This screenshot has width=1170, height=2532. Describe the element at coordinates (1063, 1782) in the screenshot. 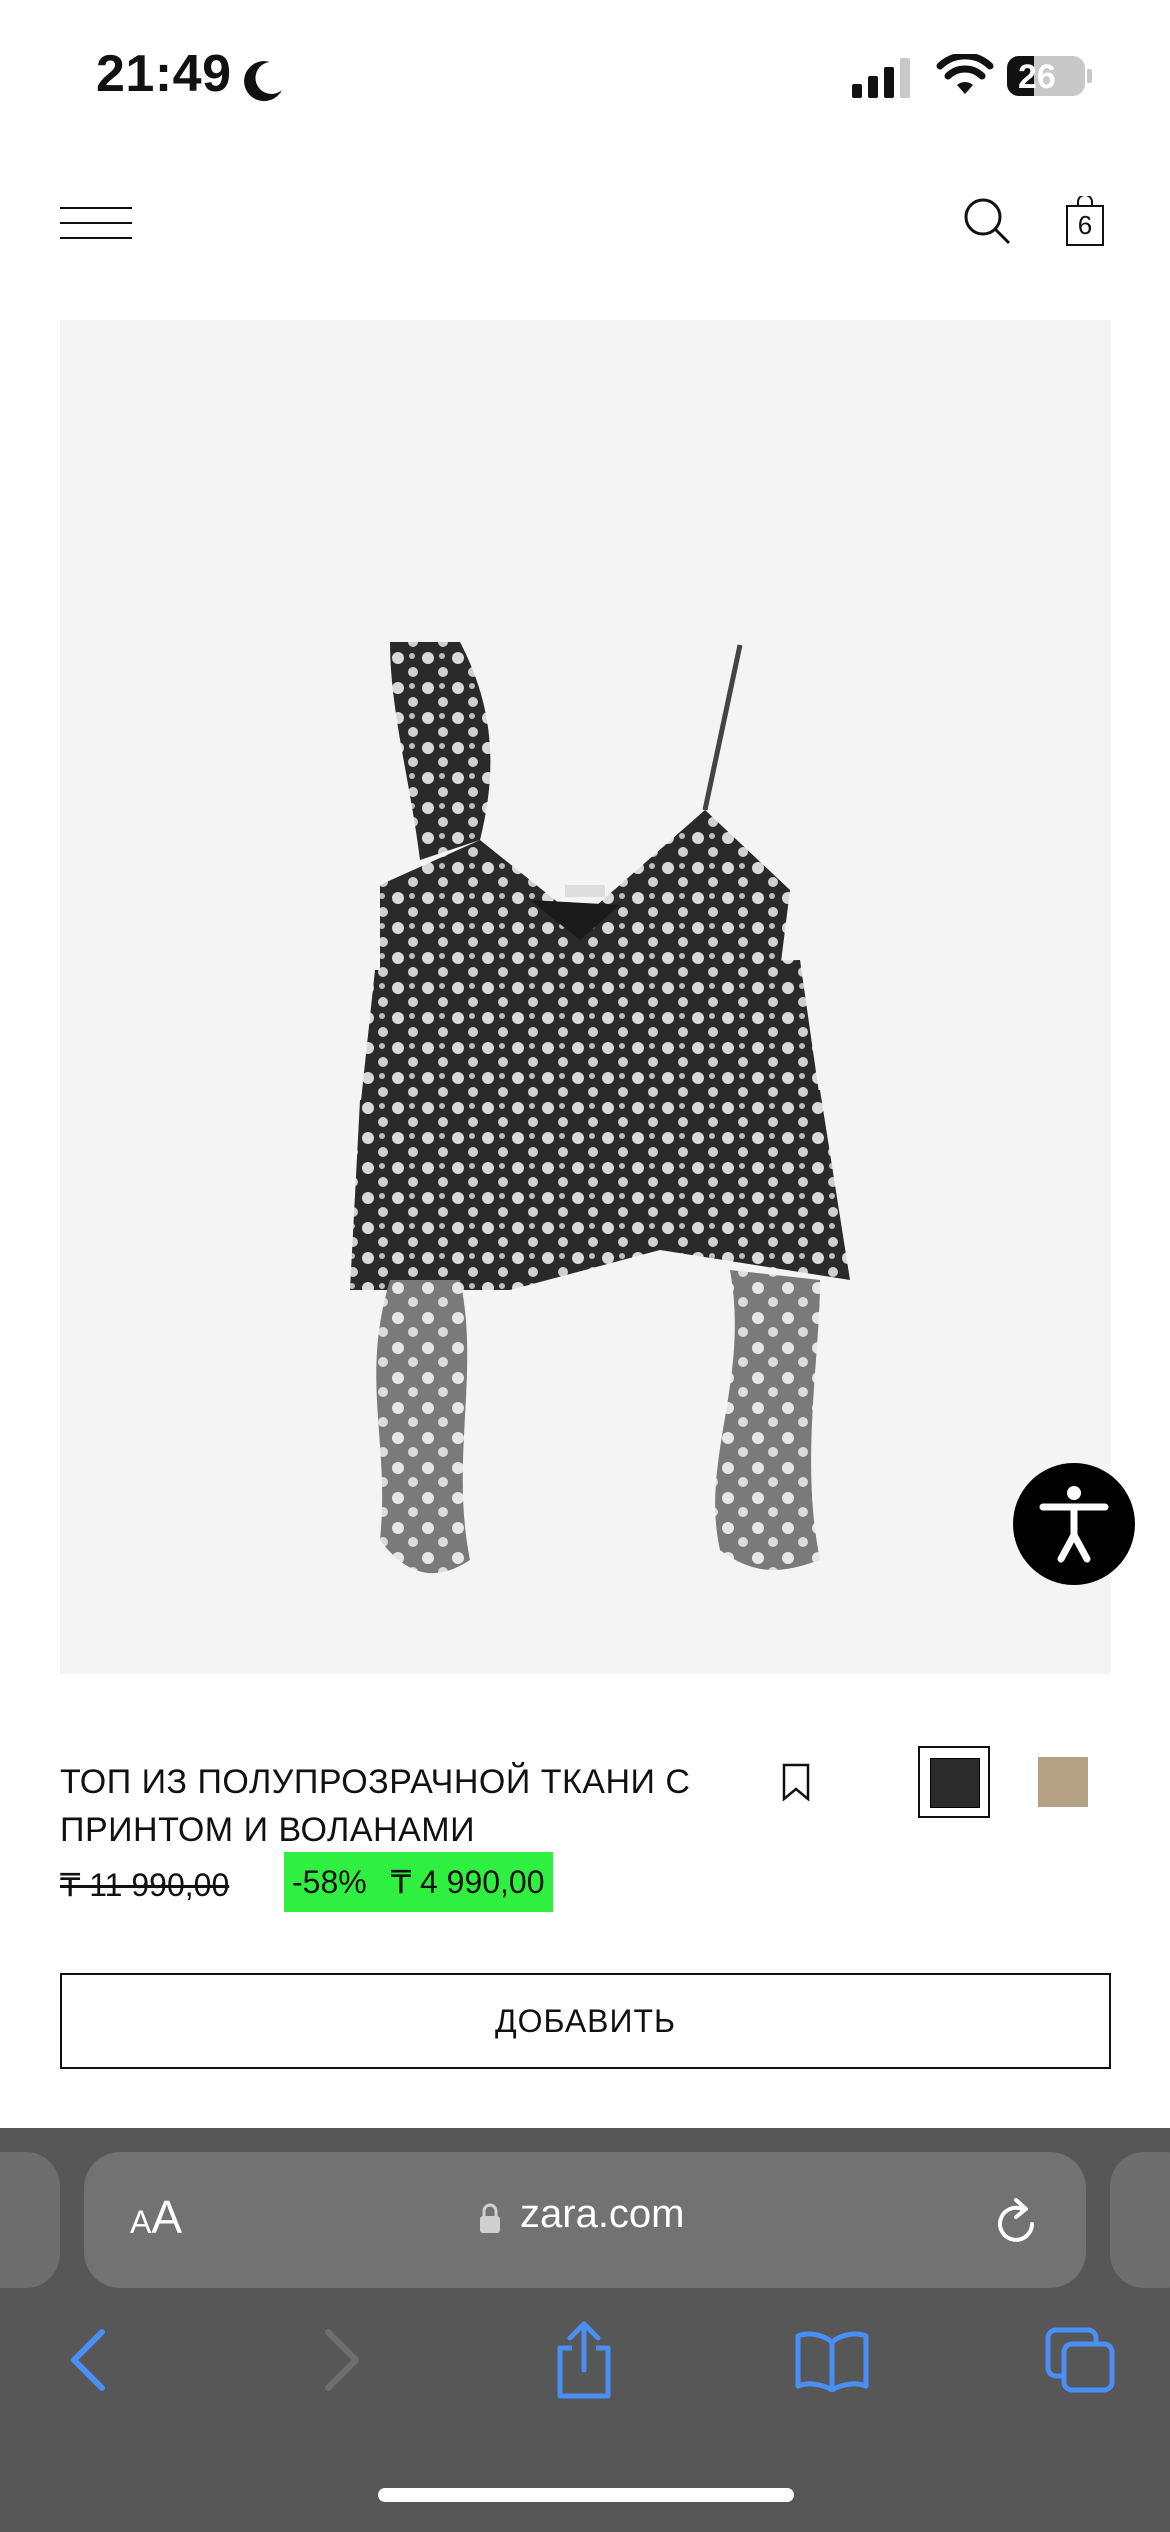

I see `color-swatch-beige` at that location.